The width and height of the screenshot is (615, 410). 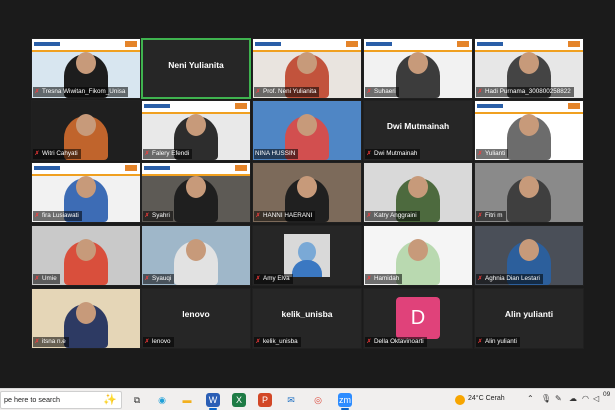 What do you see at coordinates (86, 318) in the screenshot?
I see `participant-tile: ✗ itsna n.e` at bounding box center [86, 318].